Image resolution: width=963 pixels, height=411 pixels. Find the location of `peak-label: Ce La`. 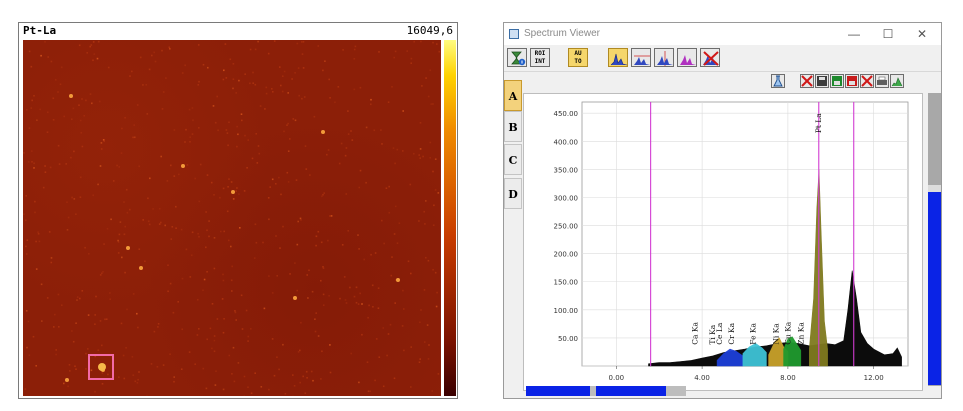

peak-label: Ce La is located at coordinates (719, 333).